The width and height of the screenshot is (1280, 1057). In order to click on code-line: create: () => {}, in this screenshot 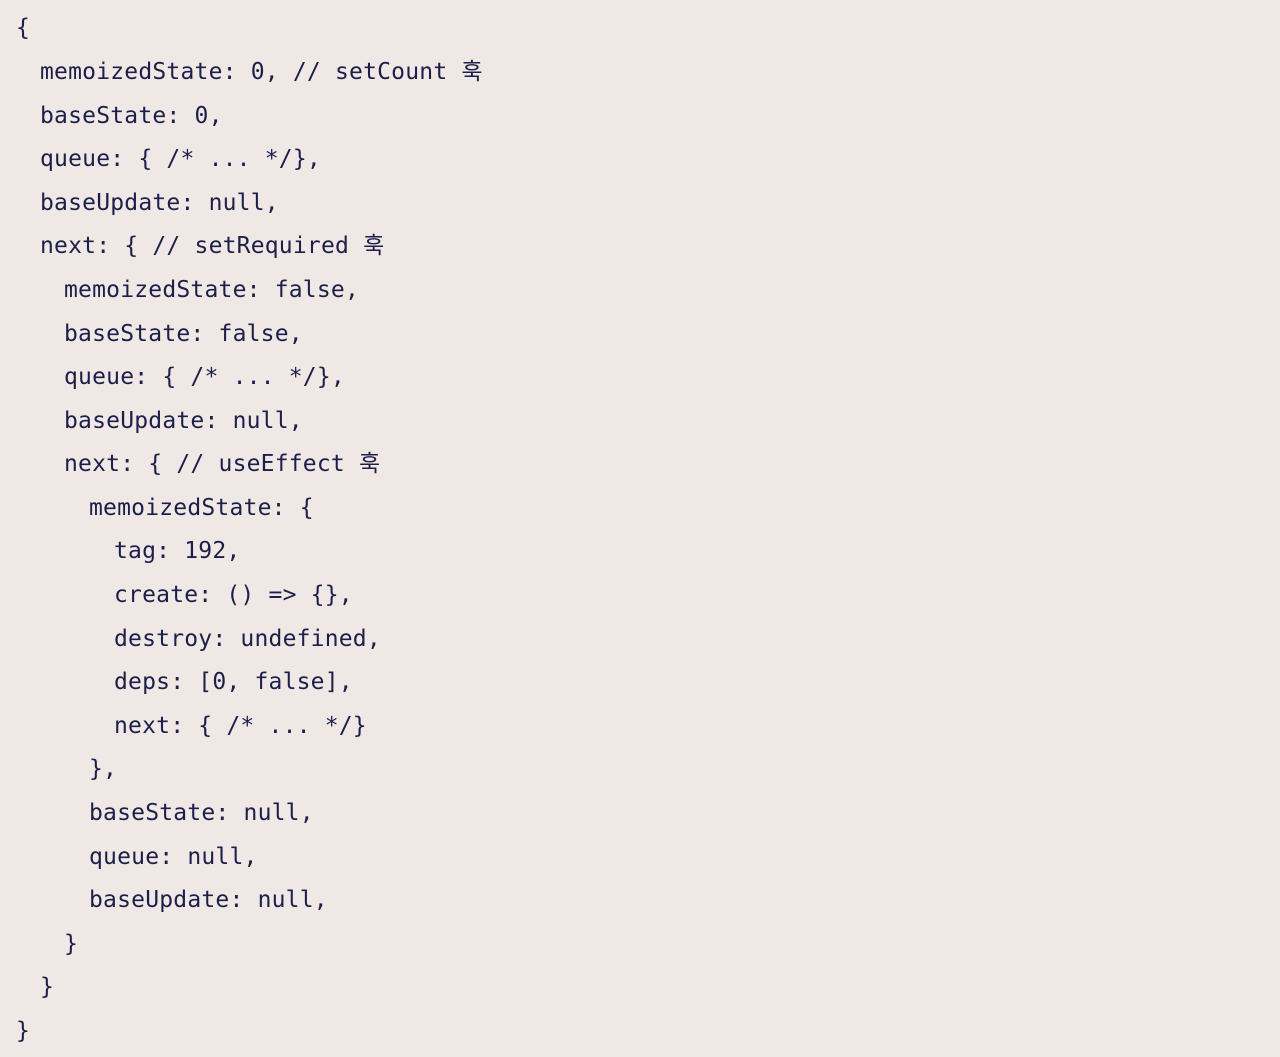, I will do `click(233, 595)`.